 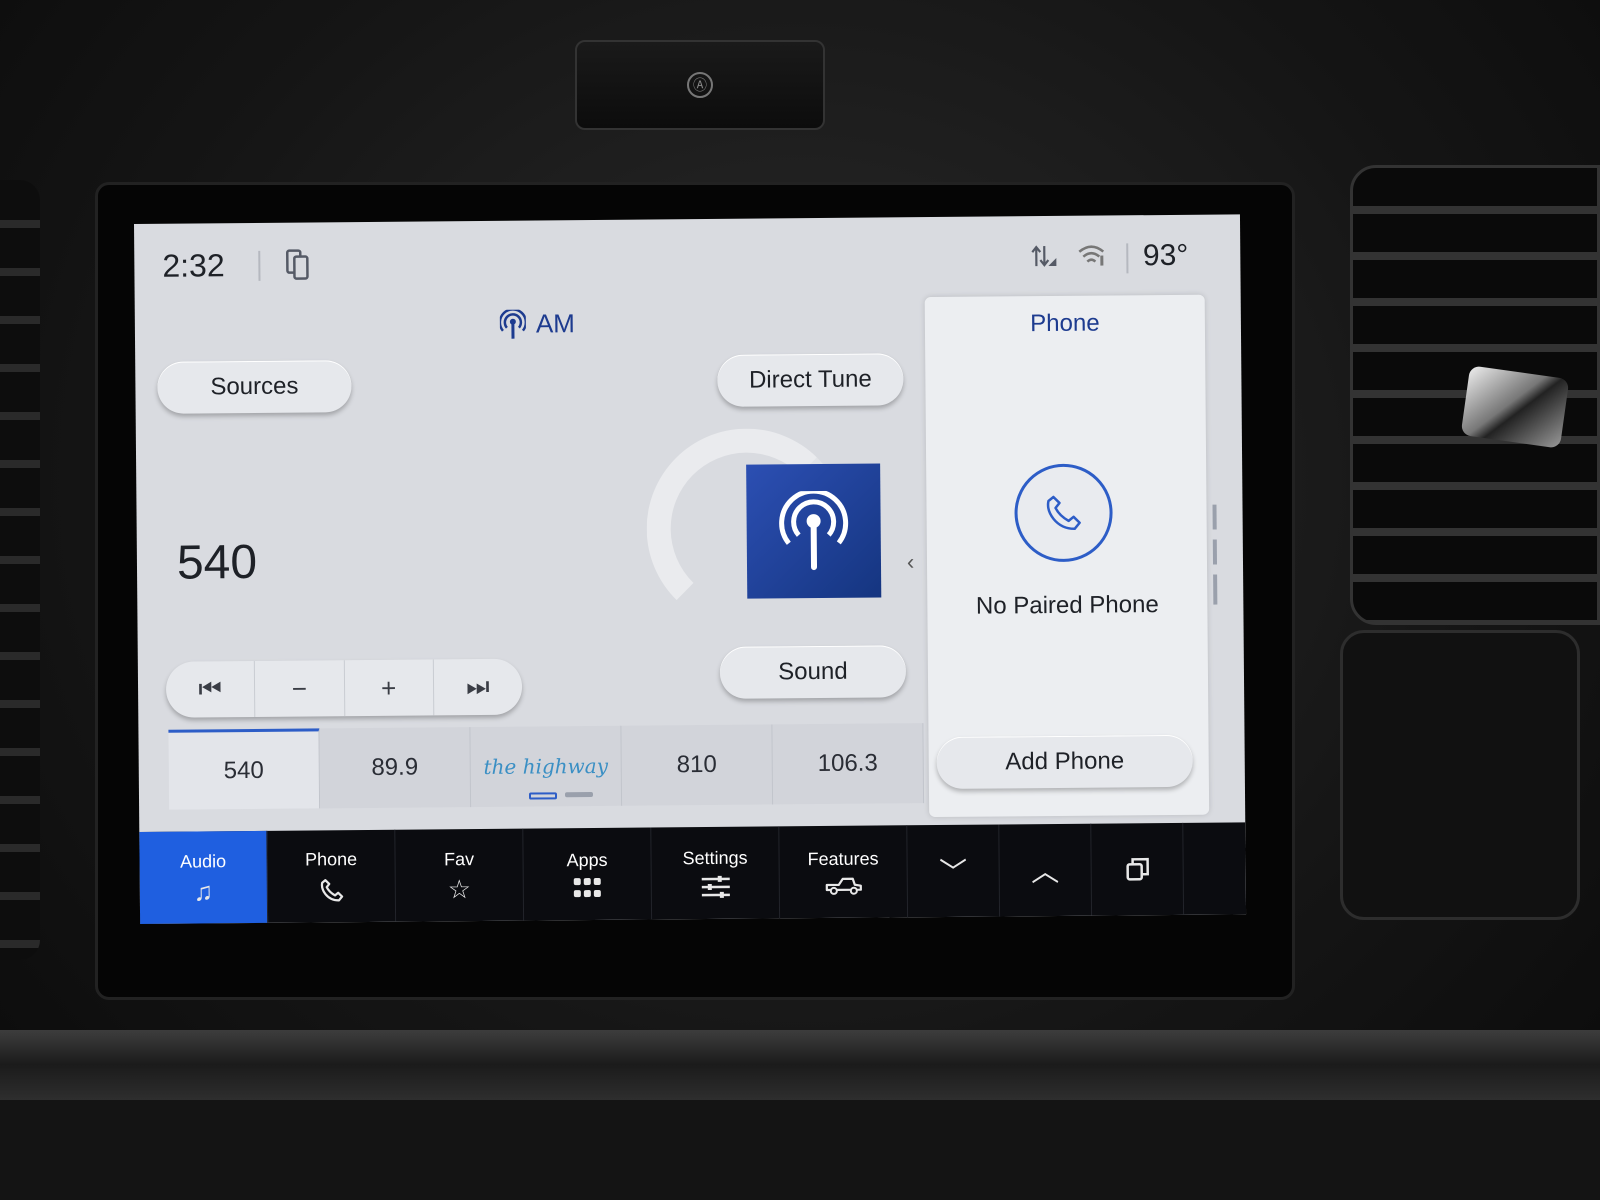 I want to click on preset-label: 540, so click(x=243, y=770).